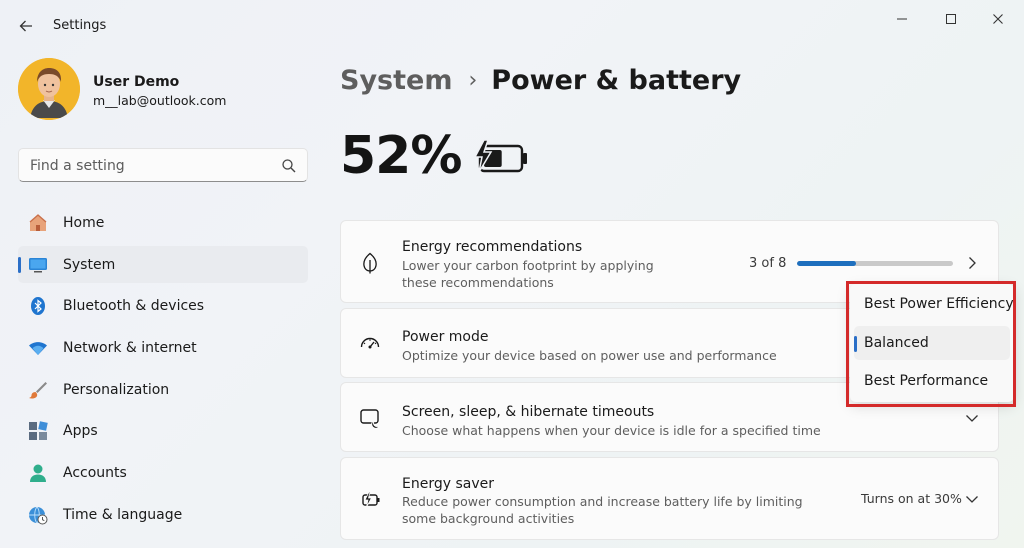 The height and width of the screenshot is (548, 1024). What do you see at coordinates (136, 82) in the screenshot?
I see `user-name: User Demo` at bounding box center [136, 82].